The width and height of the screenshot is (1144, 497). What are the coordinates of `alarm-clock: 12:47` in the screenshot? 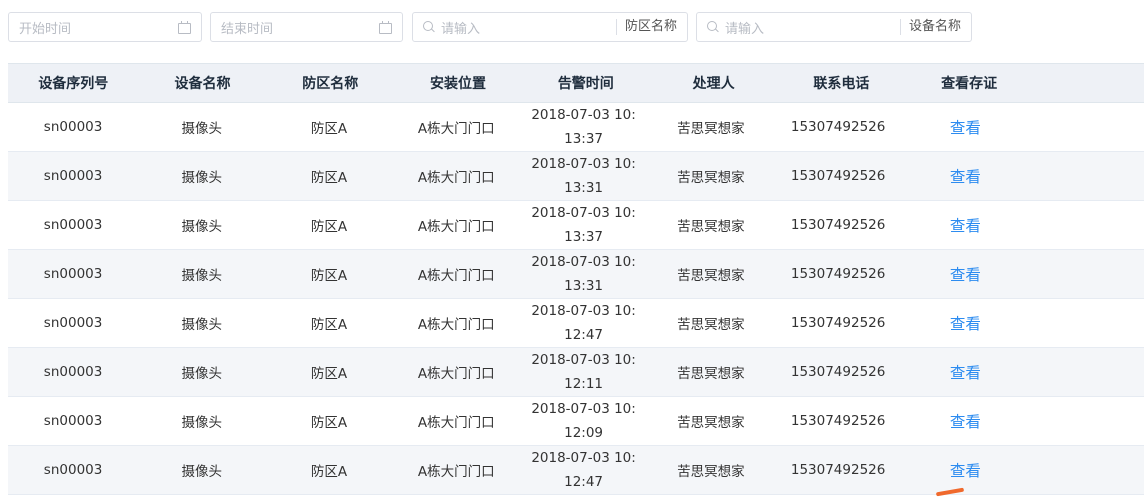 It's located at (584, 335).